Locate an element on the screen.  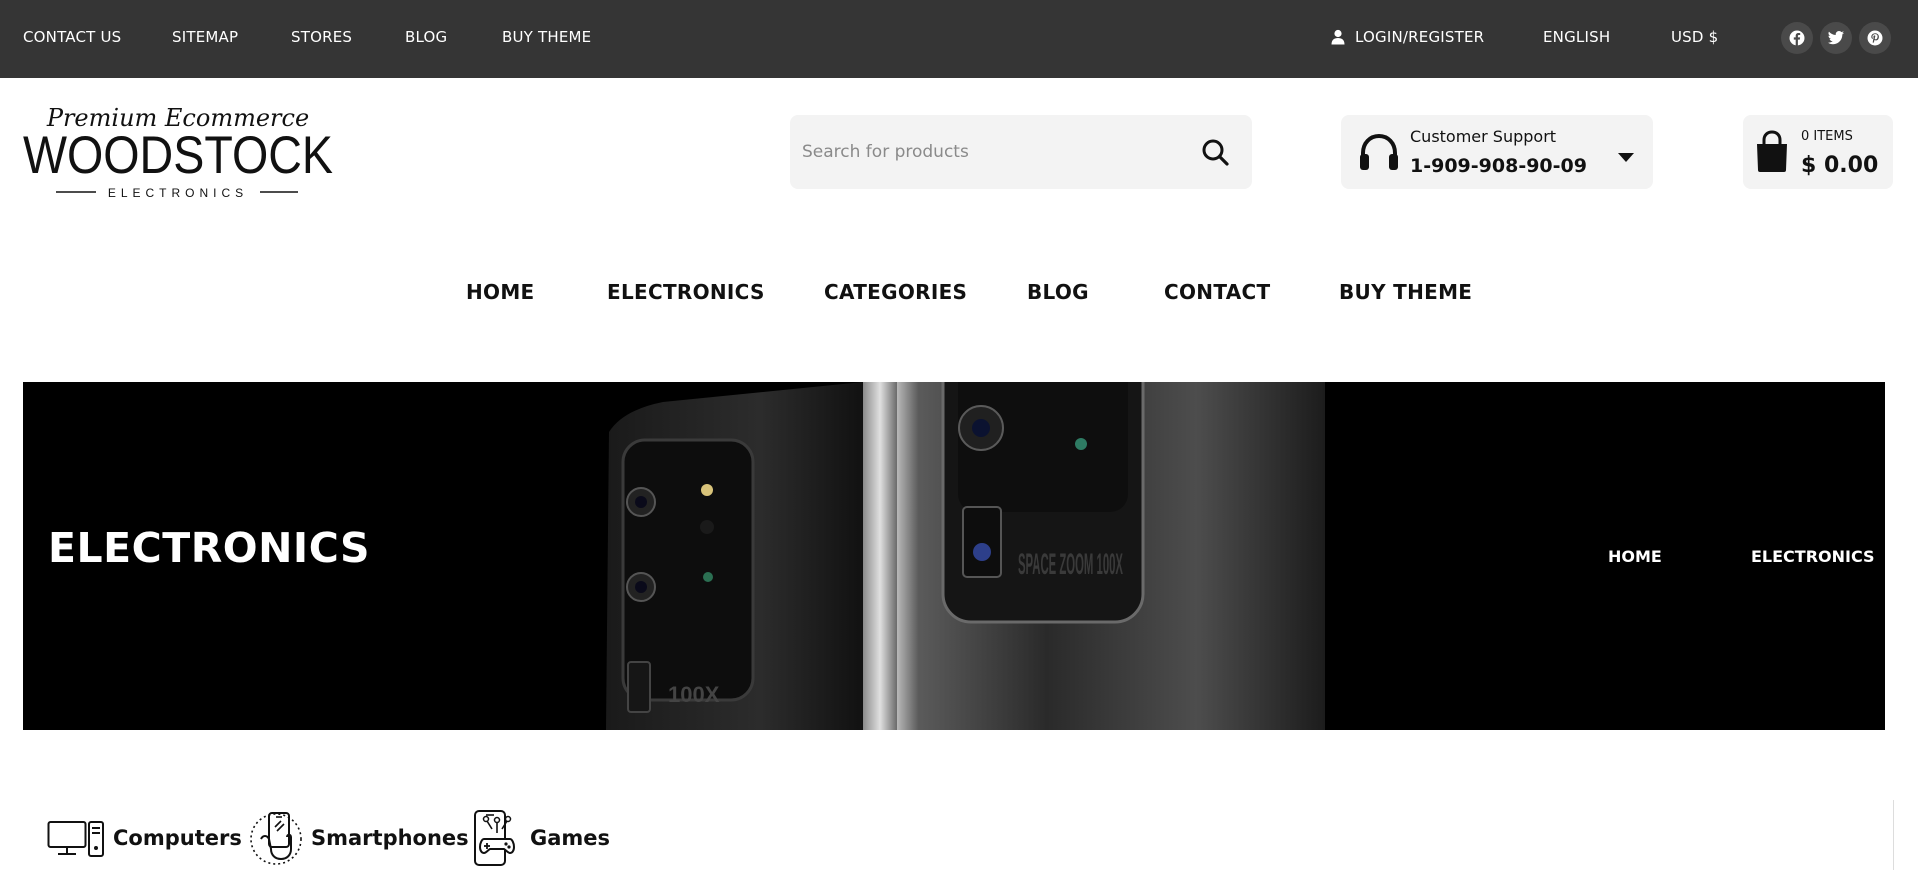
pinterest-icon is located at coordinates (1875, 38).